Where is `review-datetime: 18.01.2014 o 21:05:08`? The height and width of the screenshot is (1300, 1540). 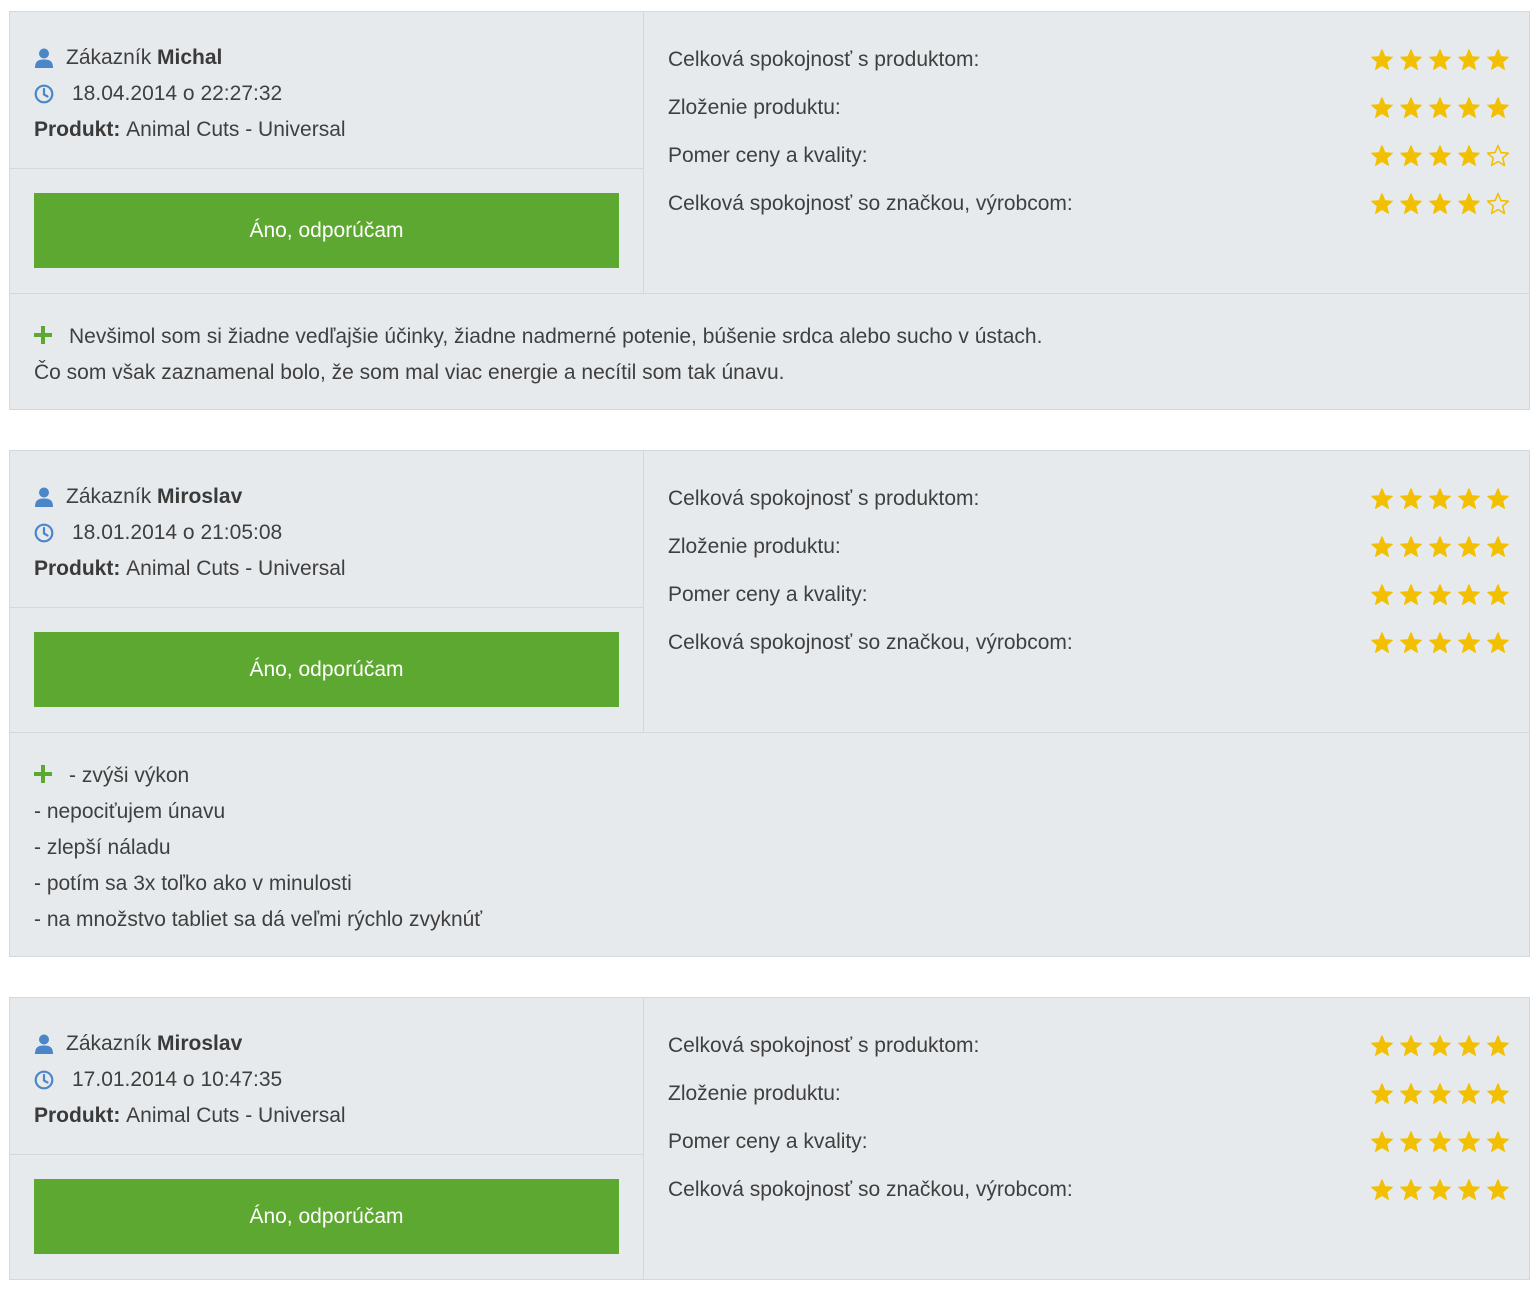 review-datetime: 18.01.2014 o 21:05:08 is located at coordinates (177, 532).